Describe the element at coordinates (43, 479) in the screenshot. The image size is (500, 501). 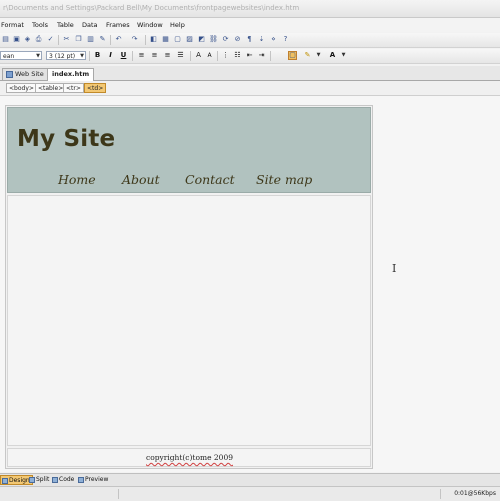
I see `view-label: Split` at that location.